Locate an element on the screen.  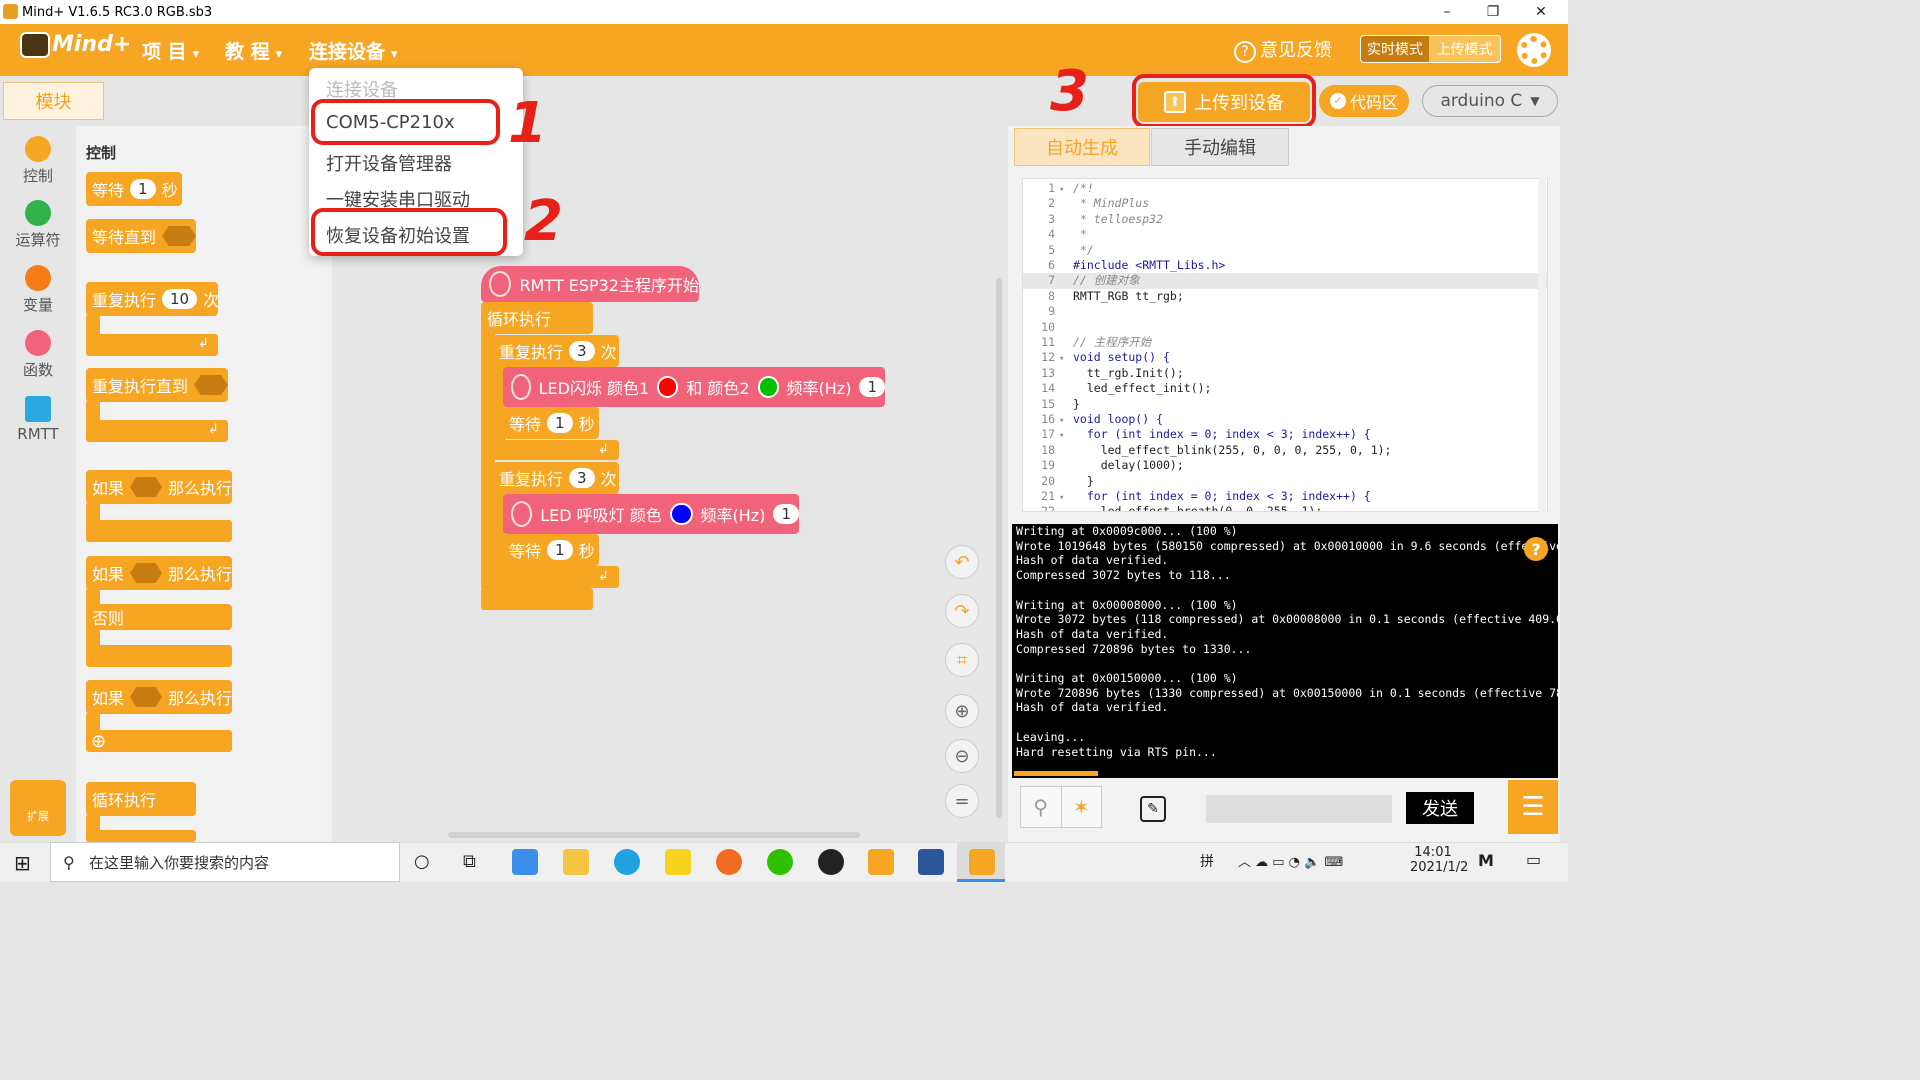
category-sidebar: 控制 运算符 变量 函数 RMTT is located at coordinates (38, 484).